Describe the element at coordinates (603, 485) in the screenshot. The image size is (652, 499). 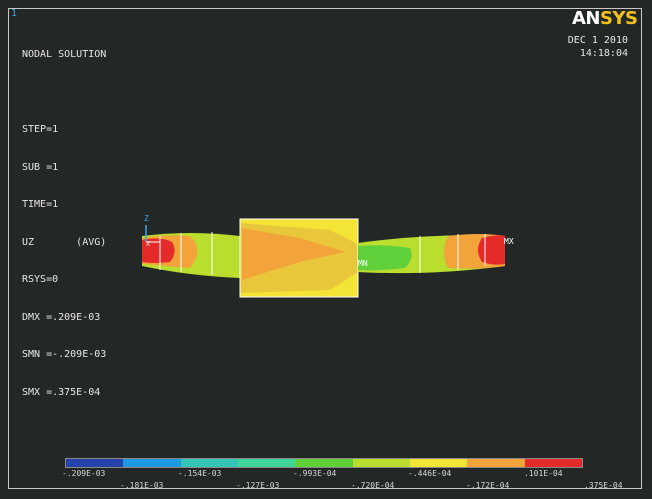
I see `legend-label-bottom: .375E-04` at that location.